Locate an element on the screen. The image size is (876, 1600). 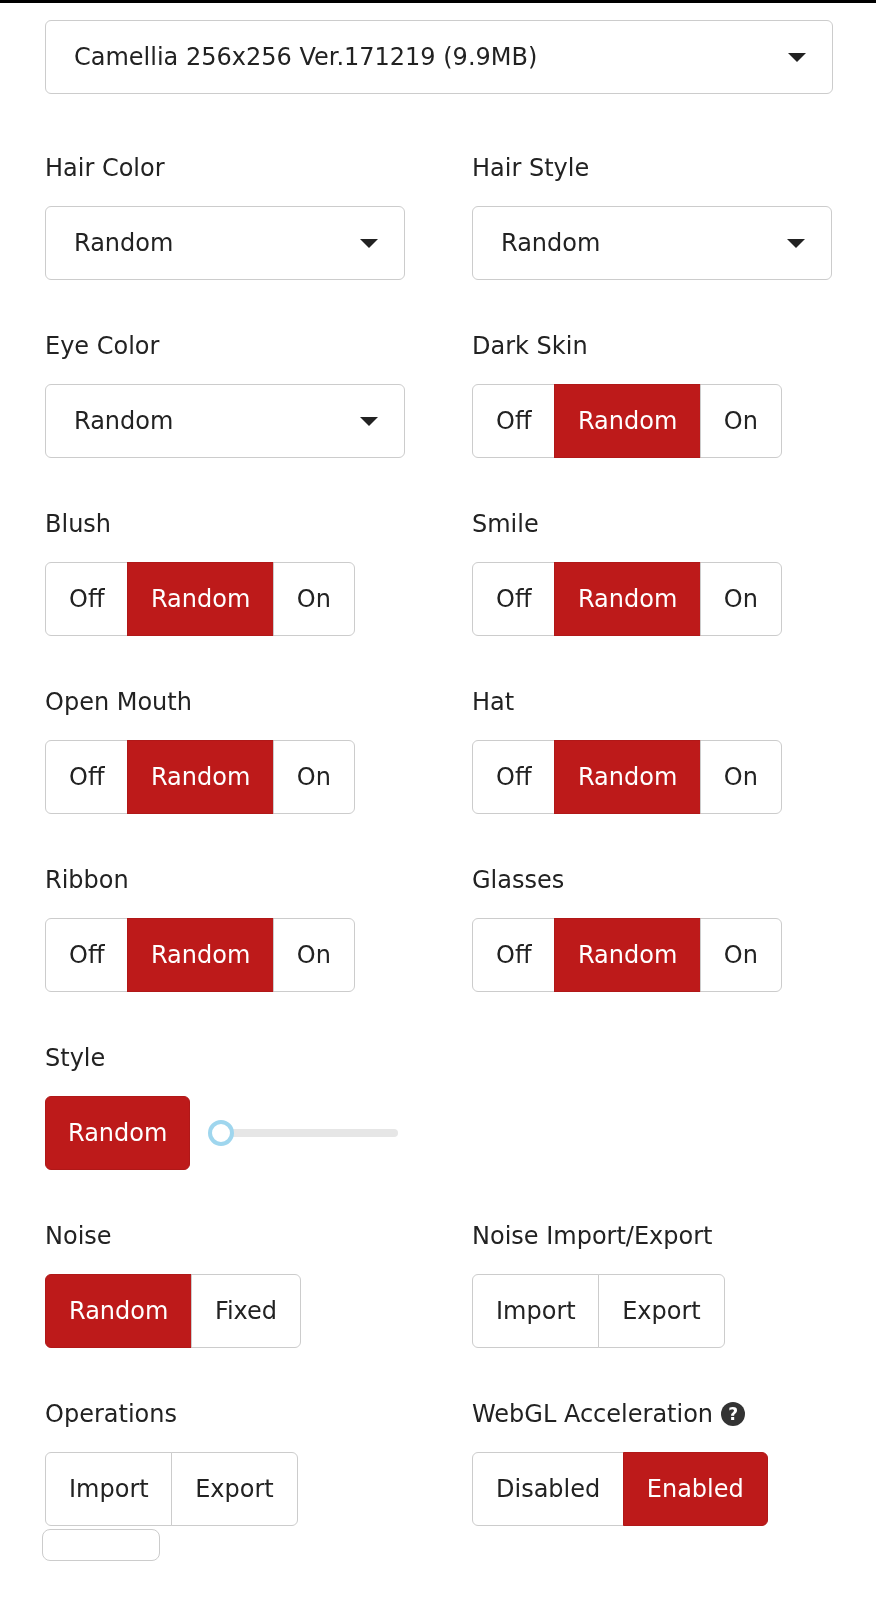
partial-button is located at coordinates (101, 1545).